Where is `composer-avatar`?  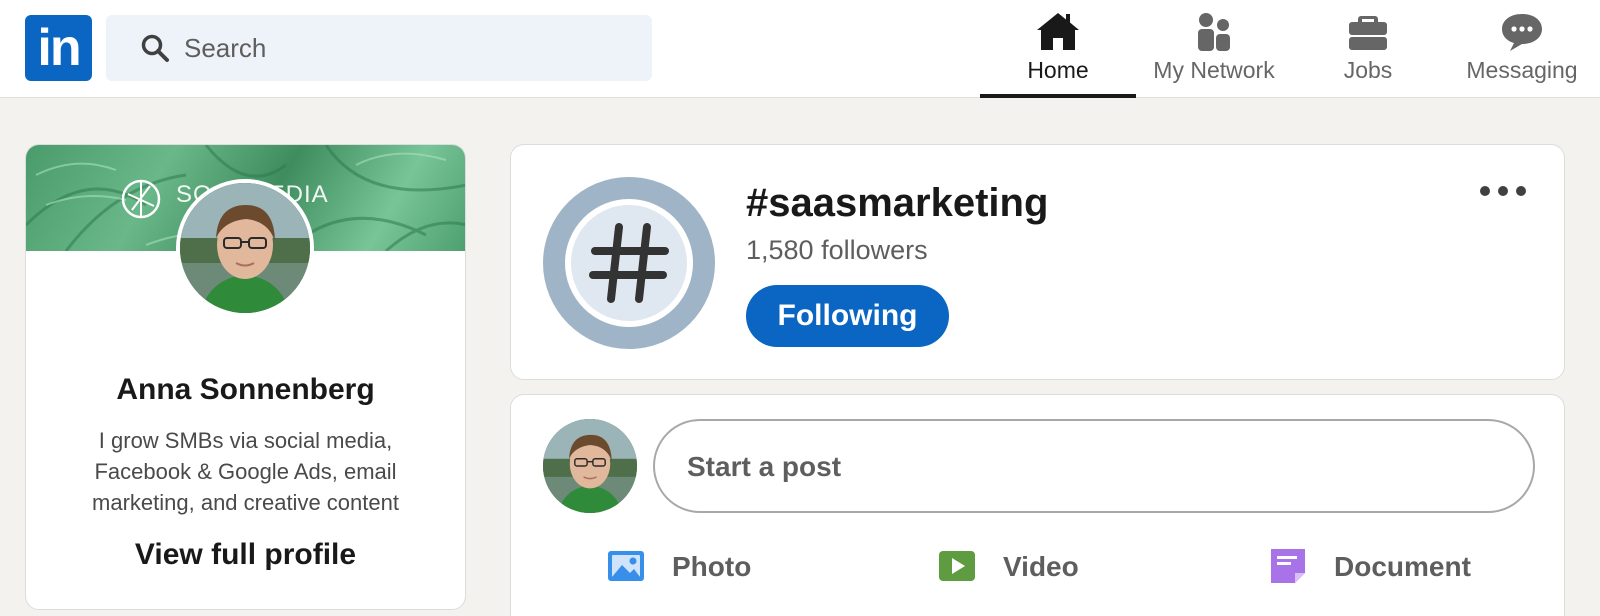 composer-avatar is located at coordinates (590, 466).